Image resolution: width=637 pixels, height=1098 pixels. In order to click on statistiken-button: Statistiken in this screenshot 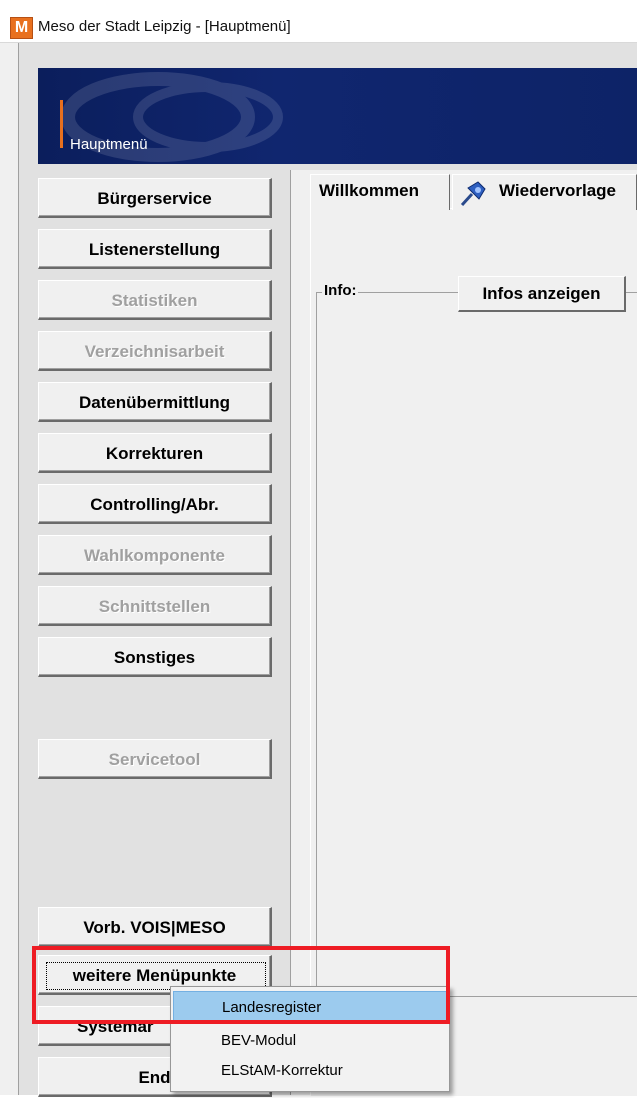, I will do `click(155, 300)`.